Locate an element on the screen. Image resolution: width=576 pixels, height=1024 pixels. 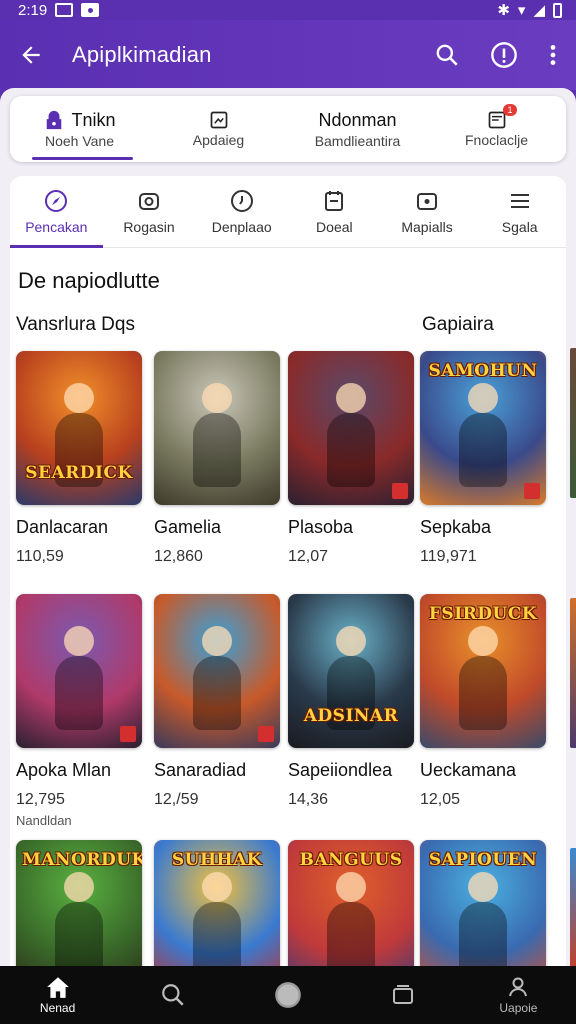
top-tab-subtitle: Apdaieg is located at coordinates (218, 140).